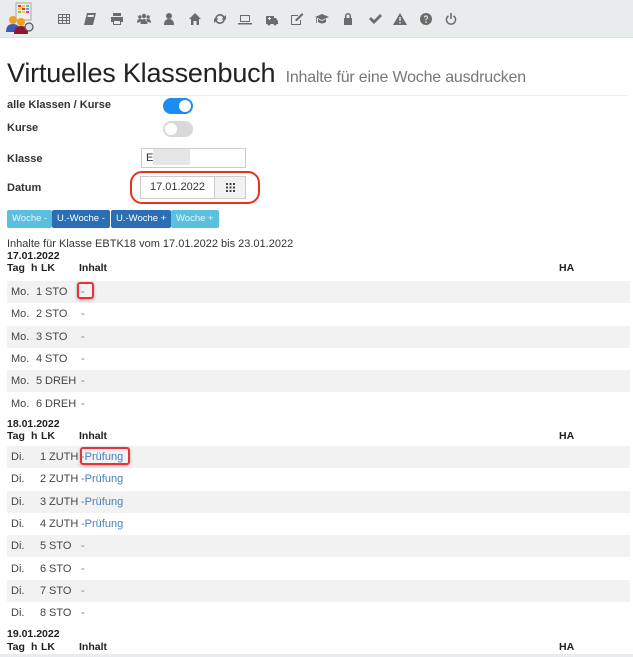 The image size is (633, 657). Describe the element at coordinates (348, 19) in the screenshot. I see `lock-icon` at that location.